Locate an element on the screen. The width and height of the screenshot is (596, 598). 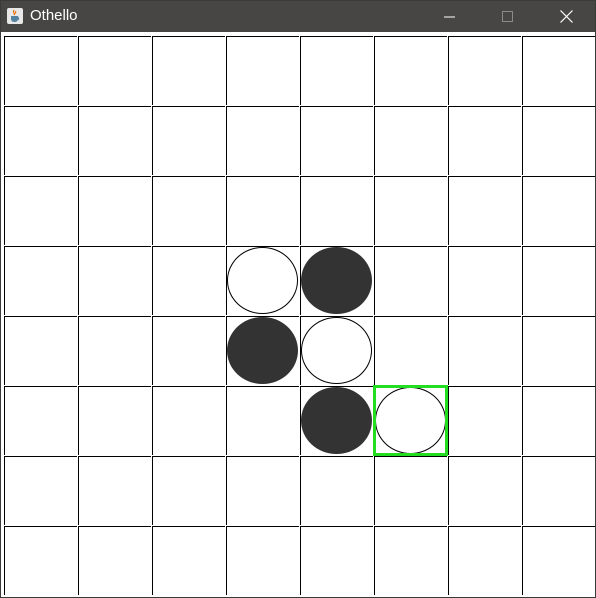
close-icon is located at coordinates (566, 16).